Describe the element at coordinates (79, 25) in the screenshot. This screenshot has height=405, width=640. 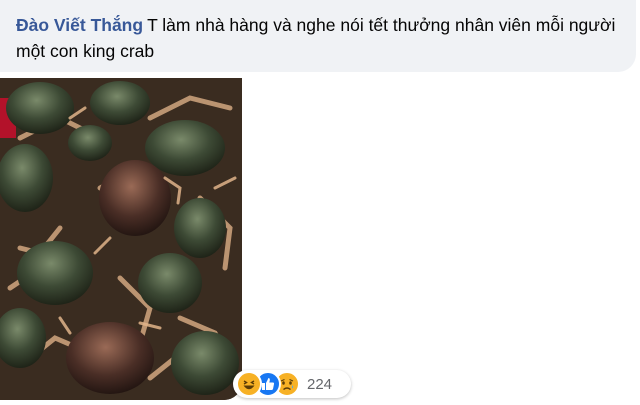
I see `comment-author: Đào Viết Thắng` at that location.